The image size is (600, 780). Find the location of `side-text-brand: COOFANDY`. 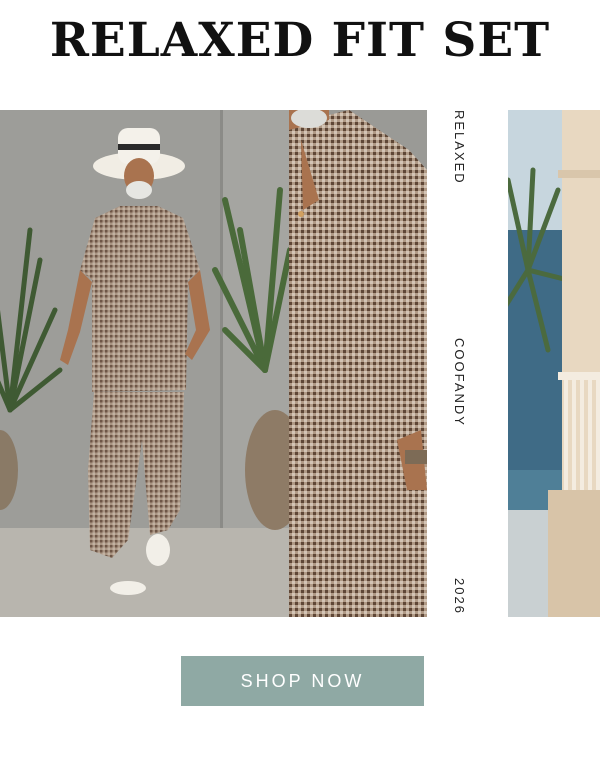

side-text-brand: COOFANDY is located at coordinates (459, 382).